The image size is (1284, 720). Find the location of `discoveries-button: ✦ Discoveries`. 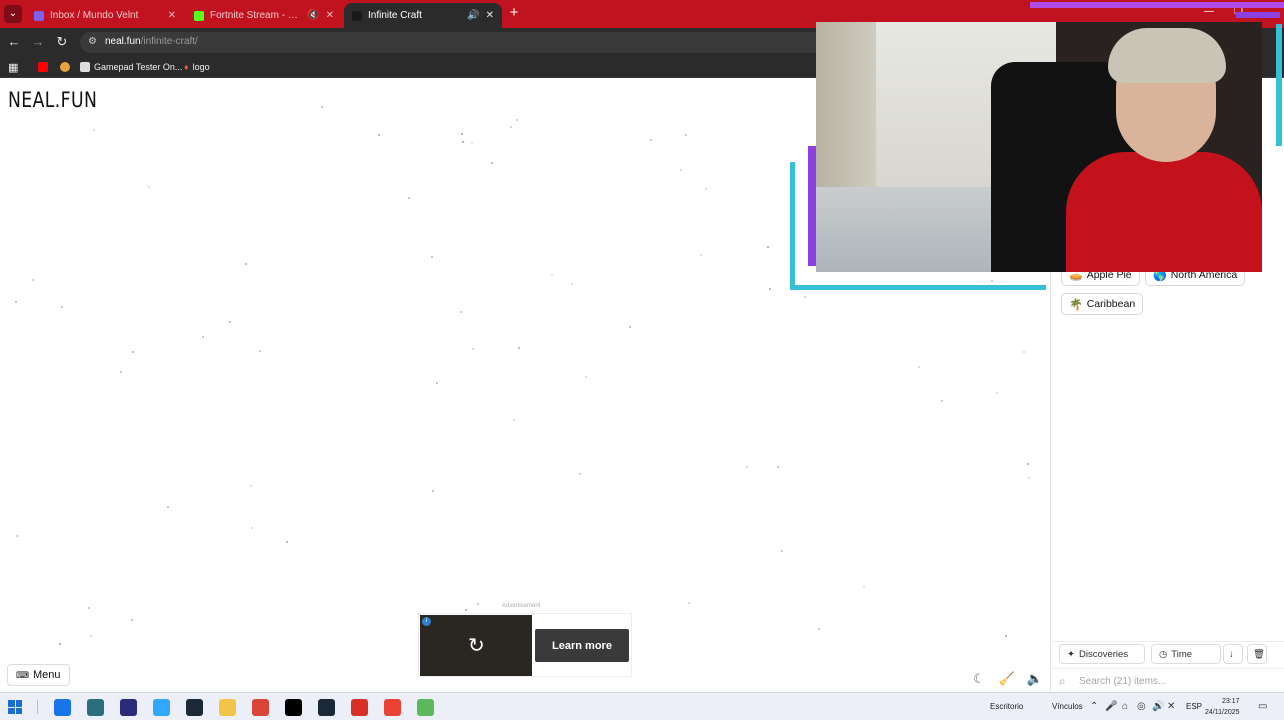

discoveries-button: ✦ Discoveries is located at coordinates (1102, 654).